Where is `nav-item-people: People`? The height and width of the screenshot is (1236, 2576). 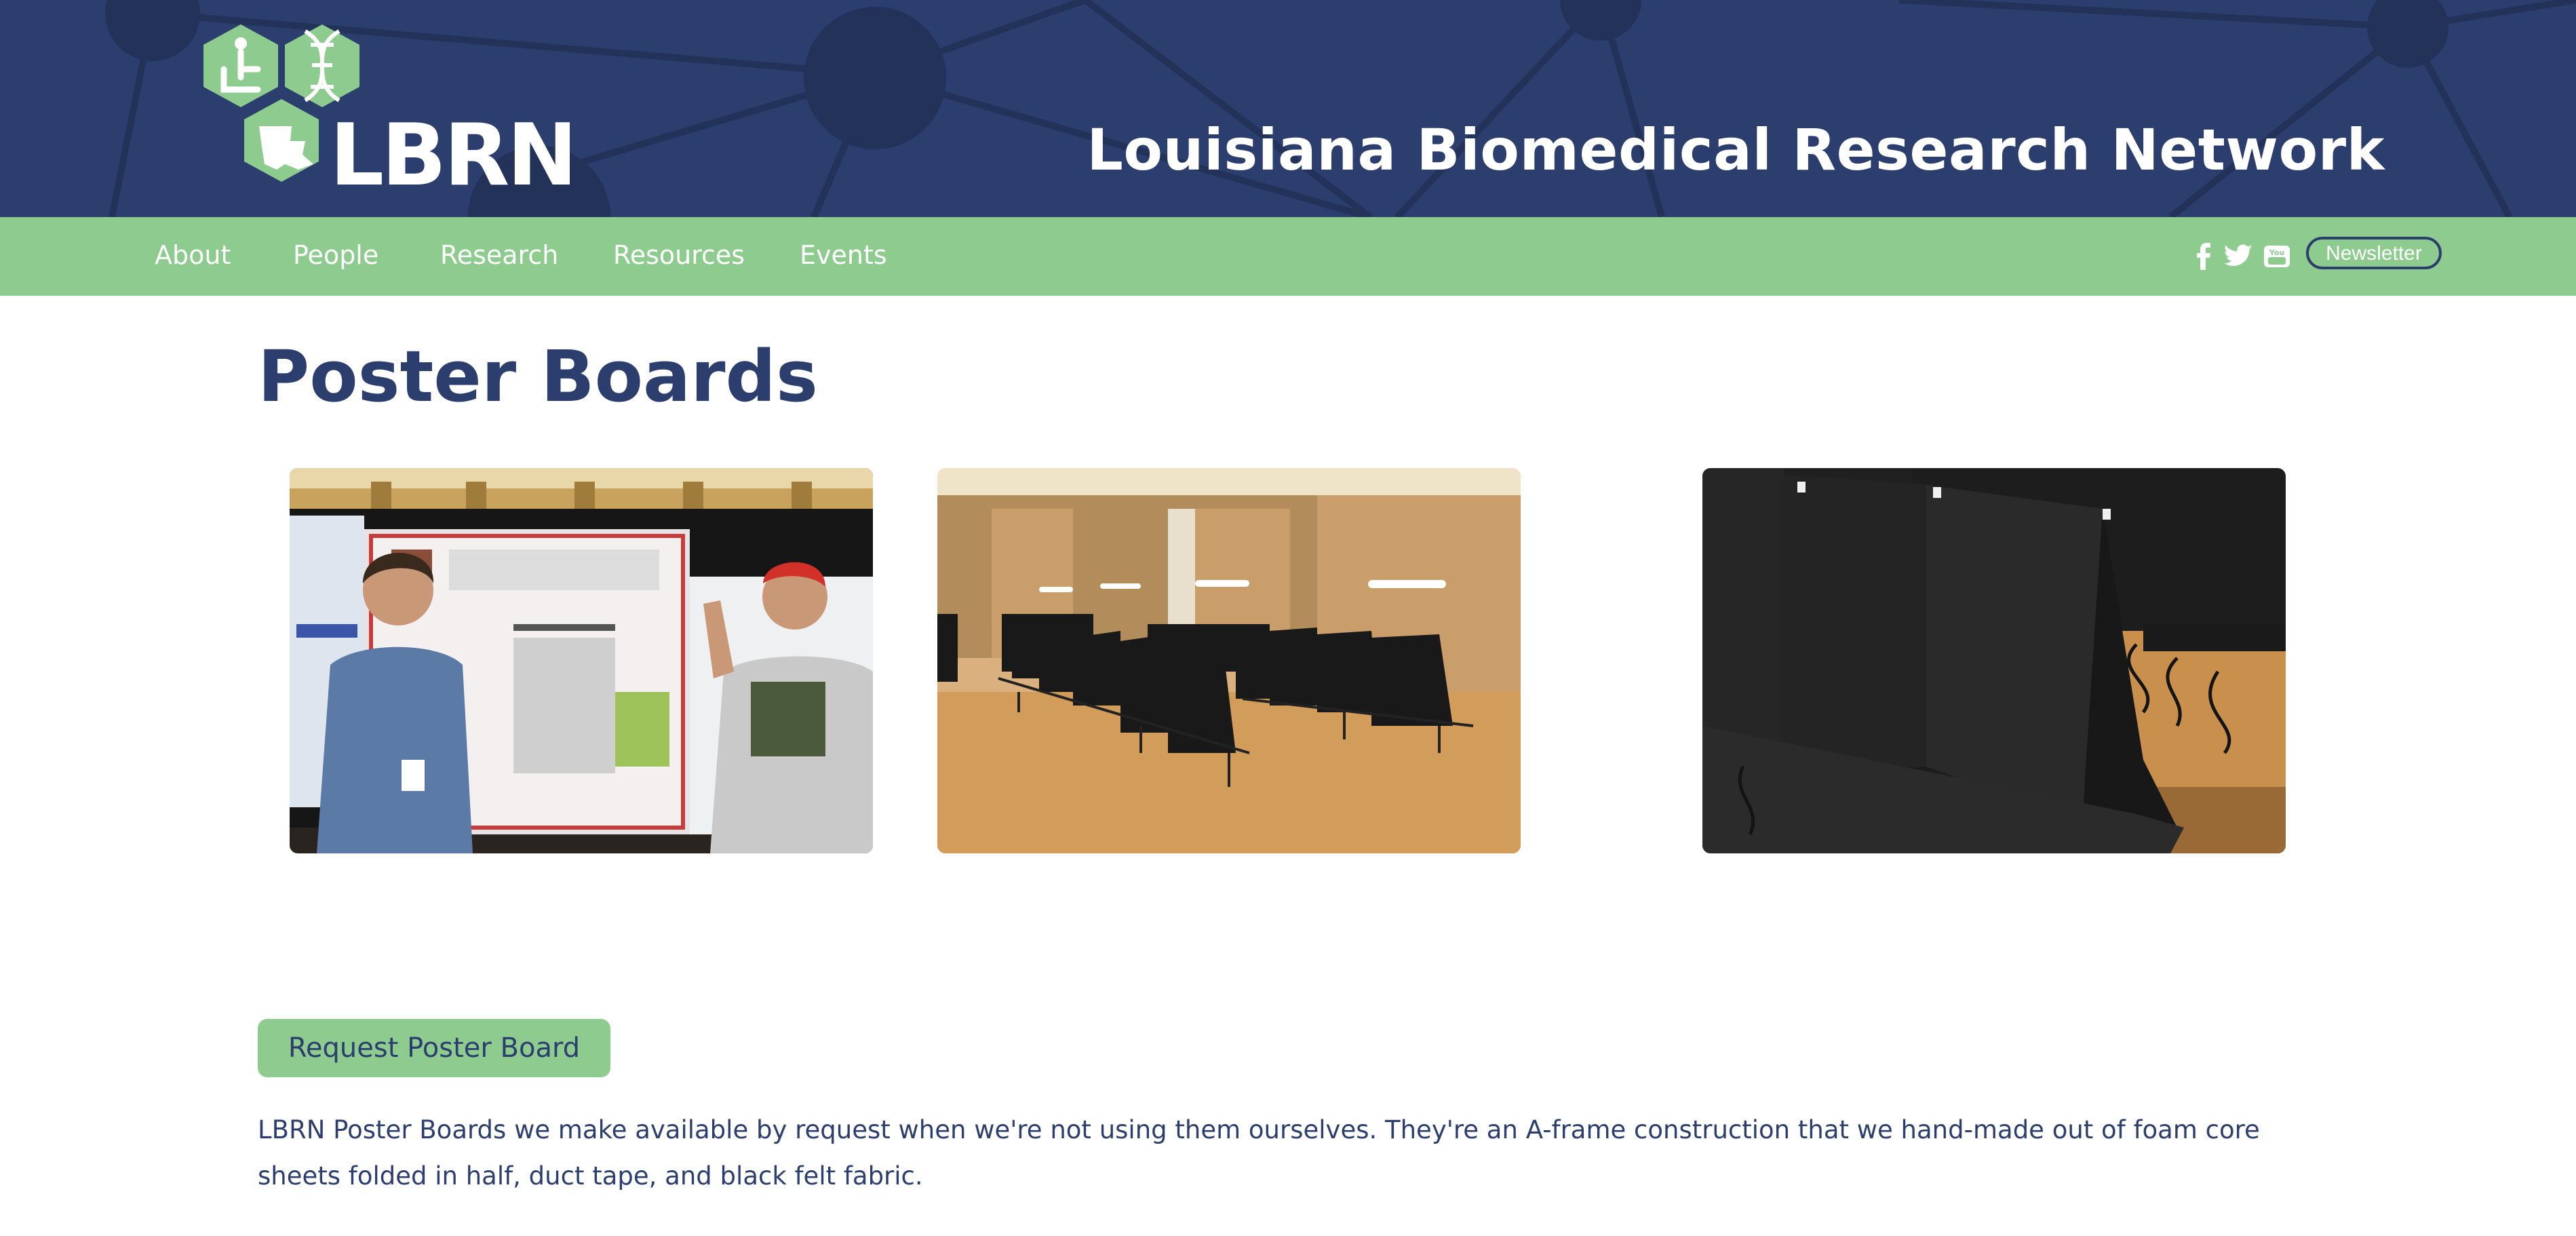
nav-item-people: People is located at coordinates (335, 255).